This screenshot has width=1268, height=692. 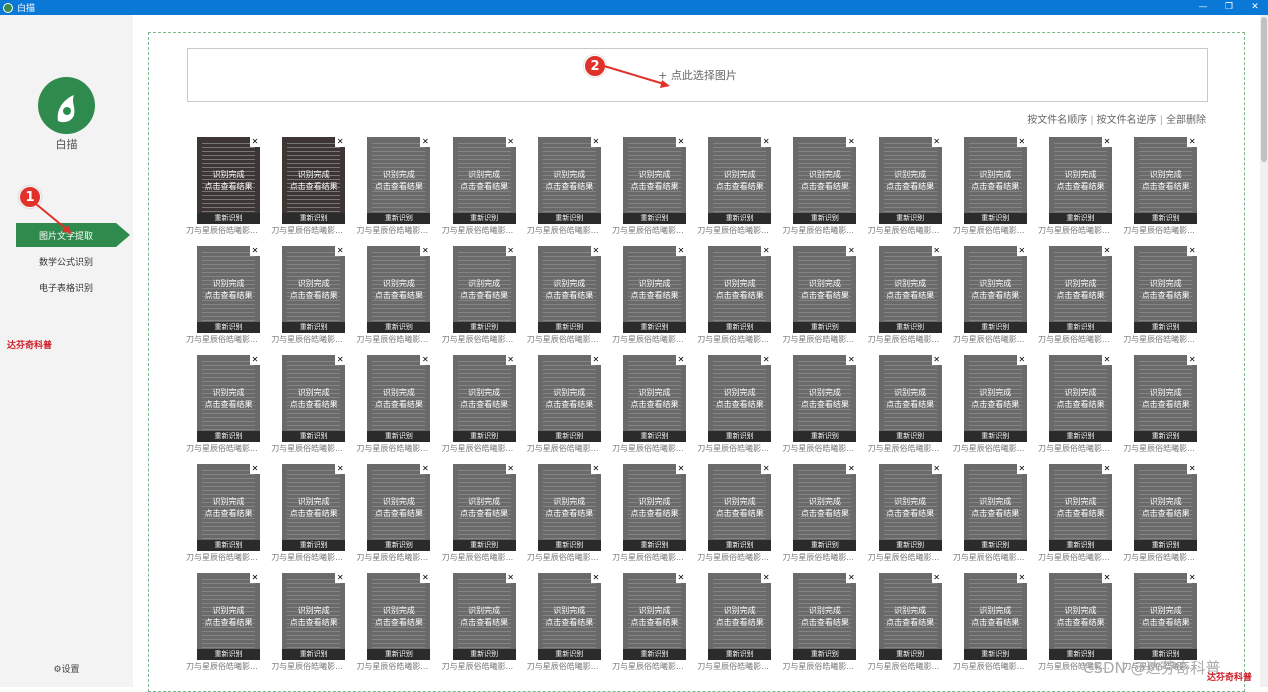 I want to click on image-thumbnail: 识别完成 点击查看结果重新识别 ✕, so click(x=995, y=507).